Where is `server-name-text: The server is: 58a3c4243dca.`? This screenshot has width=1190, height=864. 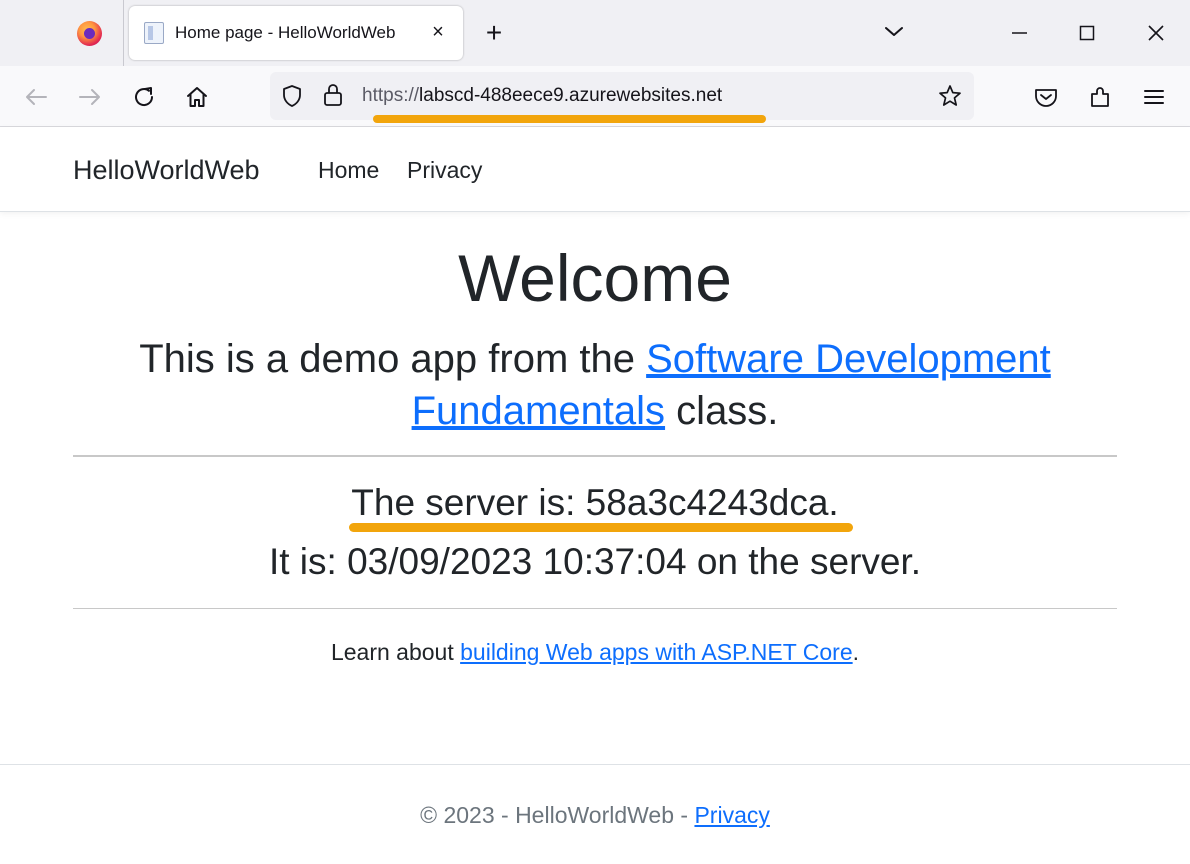 server-name-text: The server is: 58a3c4243dca. is located at coordinates (595, 502).